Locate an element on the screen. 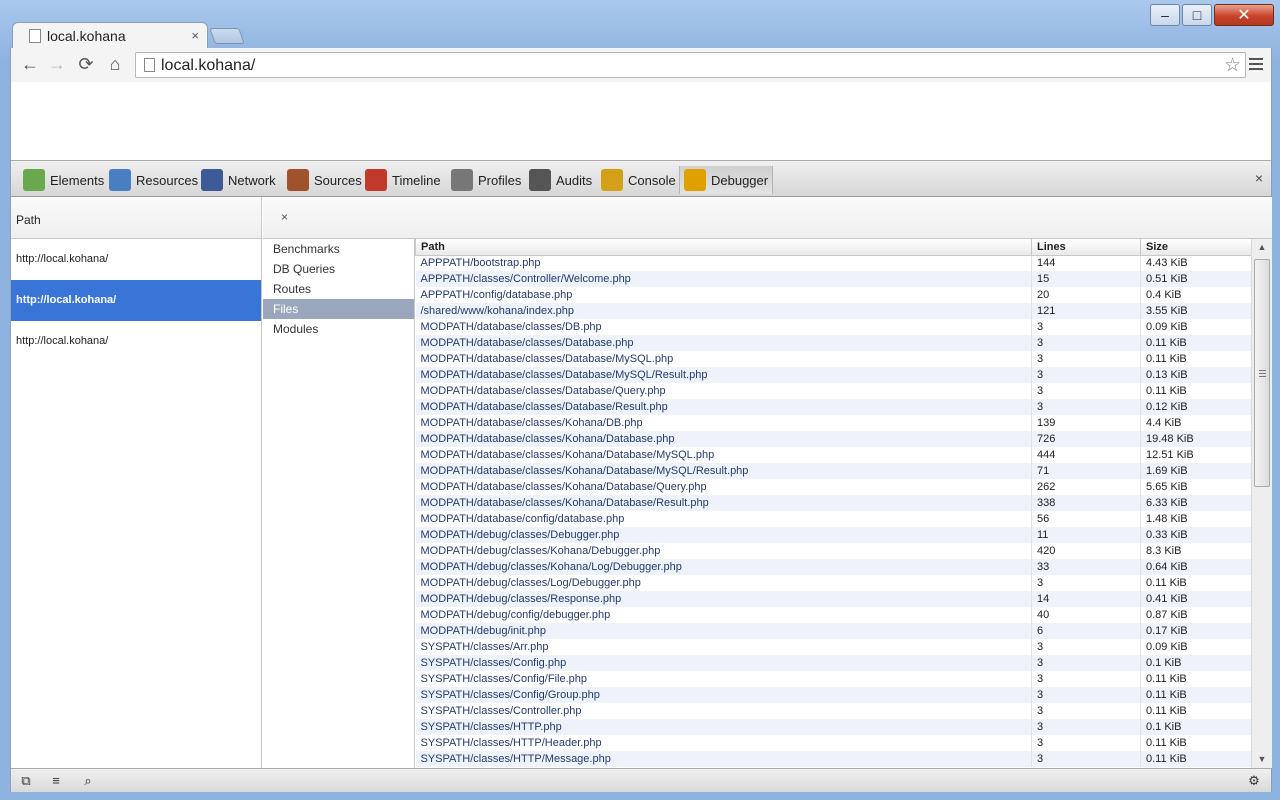 The width and height of the screenshot is (1280, 800). close-window-button: ✕ is located at coordinates (1244, 15).